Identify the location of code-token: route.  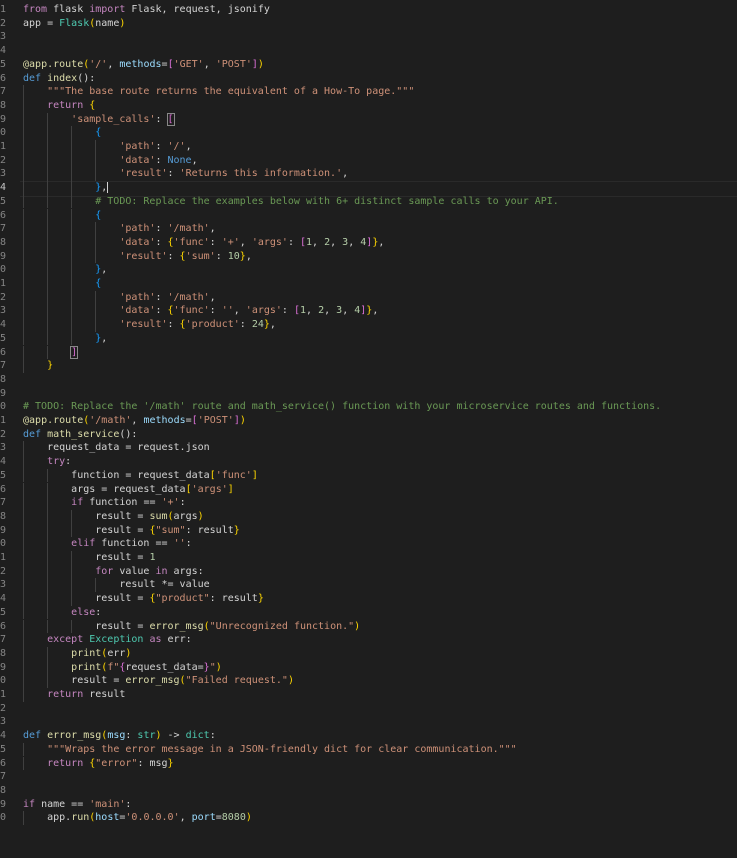
(68, 420).